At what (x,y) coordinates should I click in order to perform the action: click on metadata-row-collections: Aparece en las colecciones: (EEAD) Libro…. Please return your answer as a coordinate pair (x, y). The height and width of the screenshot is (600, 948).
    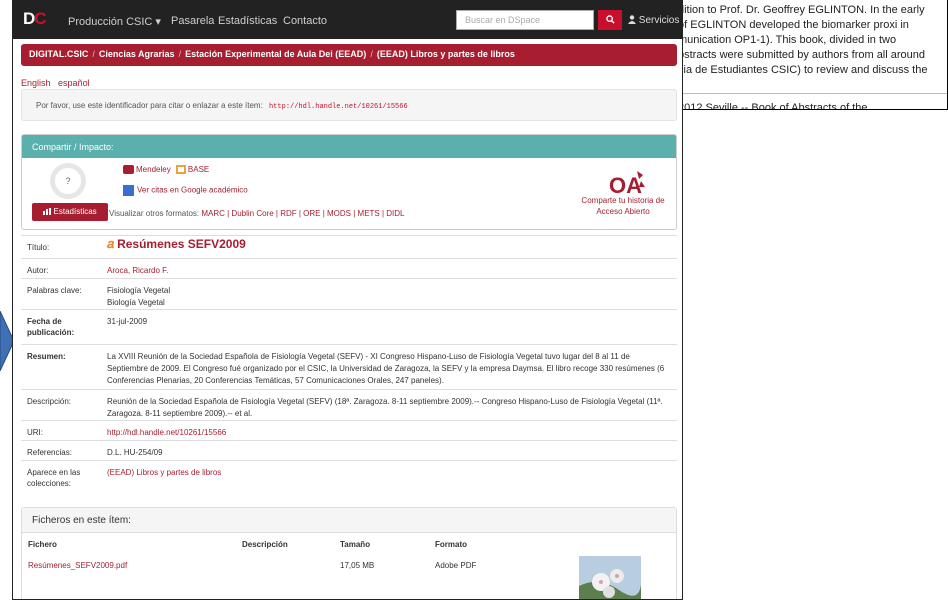
    Looking at the image, I should click on (349, 479).